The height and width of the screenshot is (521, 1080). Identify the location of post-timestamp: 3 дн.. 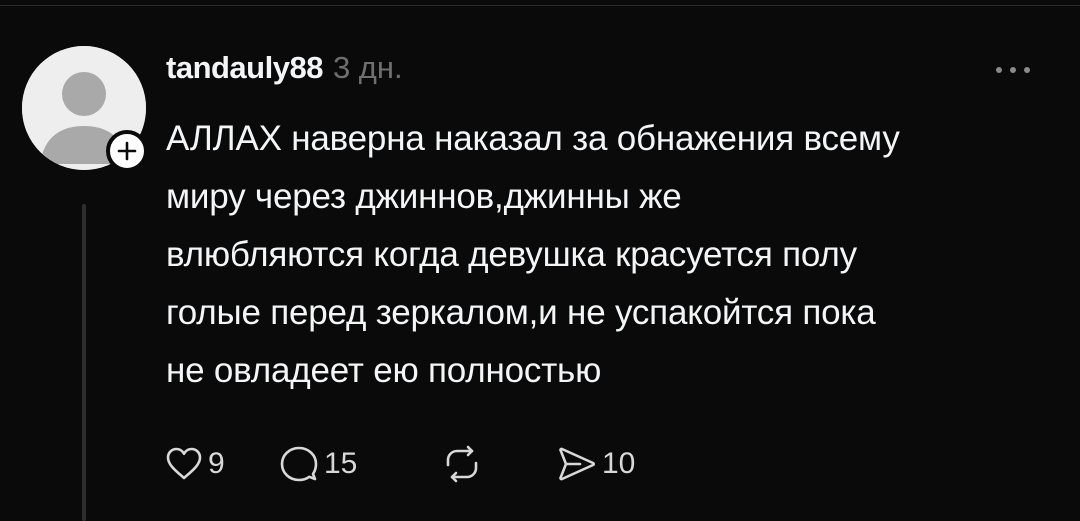
(367, 67).